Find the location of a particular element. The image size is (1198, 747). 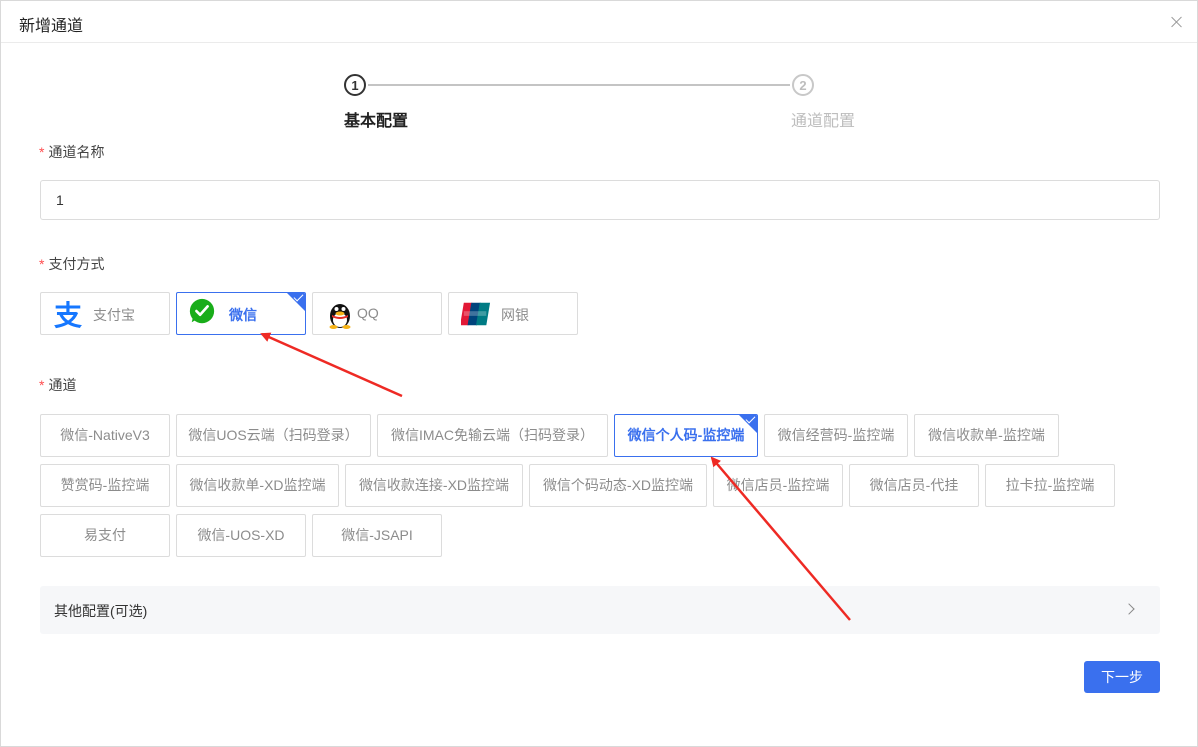

step-connector is located at coordinates (579, 85).